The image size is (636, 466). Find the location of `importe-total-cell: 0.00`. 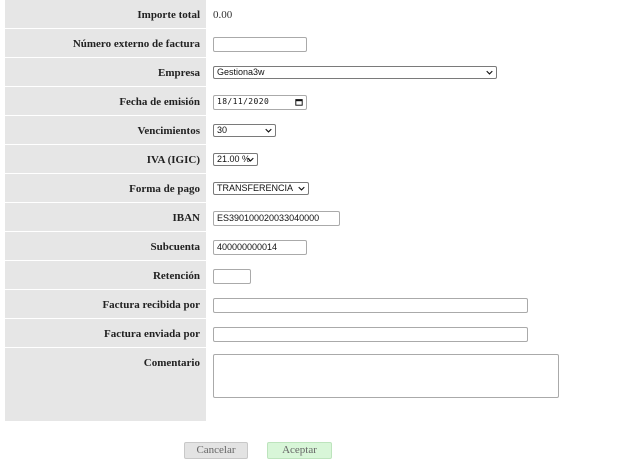

importe-total-cell: 0.00 is located at coordinates (222, 14).